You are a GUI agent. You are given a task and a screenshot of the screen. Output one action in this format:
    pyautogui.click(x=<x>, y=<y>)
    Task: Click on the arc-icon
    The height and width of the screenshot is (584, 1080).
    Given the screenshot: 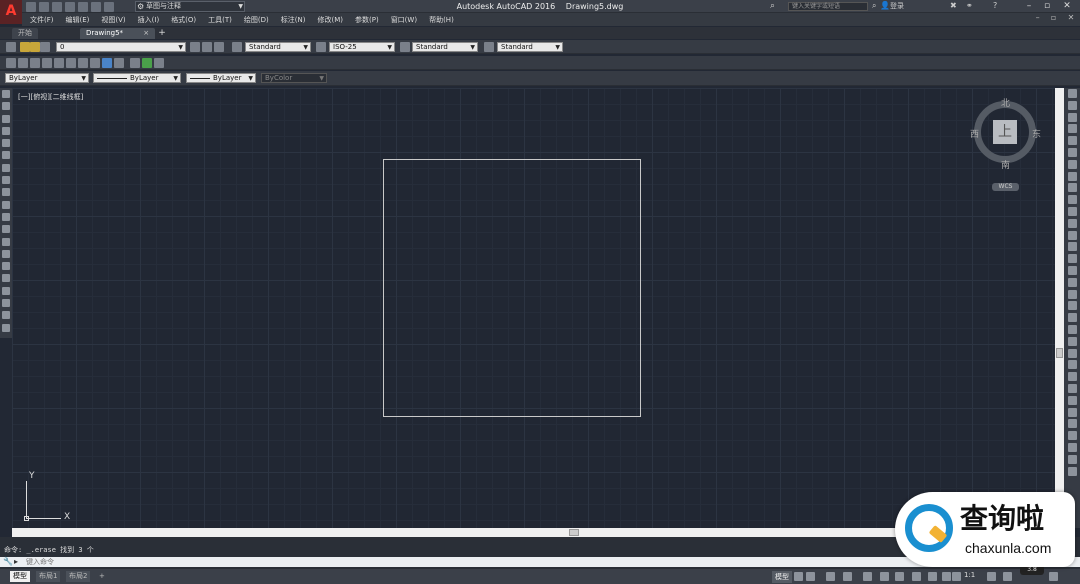 What is the action you would take?
    pyautogui.click(x=6, y=155)
    